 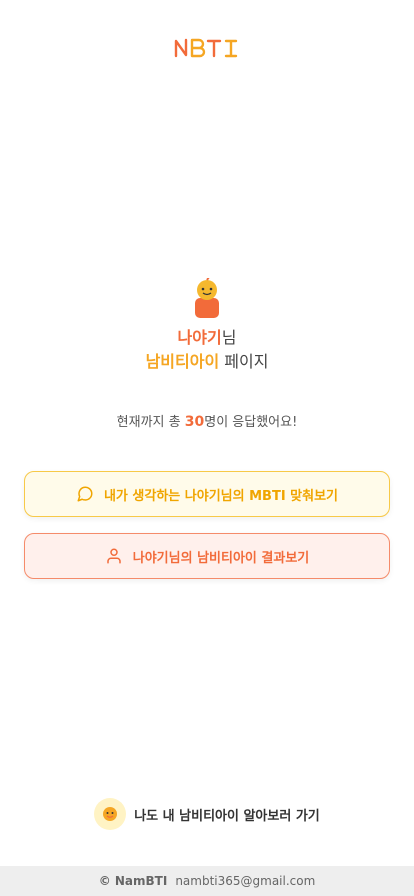 I want to click on footer-email: nambti365@gmail.com, so click(x=245, y=881).